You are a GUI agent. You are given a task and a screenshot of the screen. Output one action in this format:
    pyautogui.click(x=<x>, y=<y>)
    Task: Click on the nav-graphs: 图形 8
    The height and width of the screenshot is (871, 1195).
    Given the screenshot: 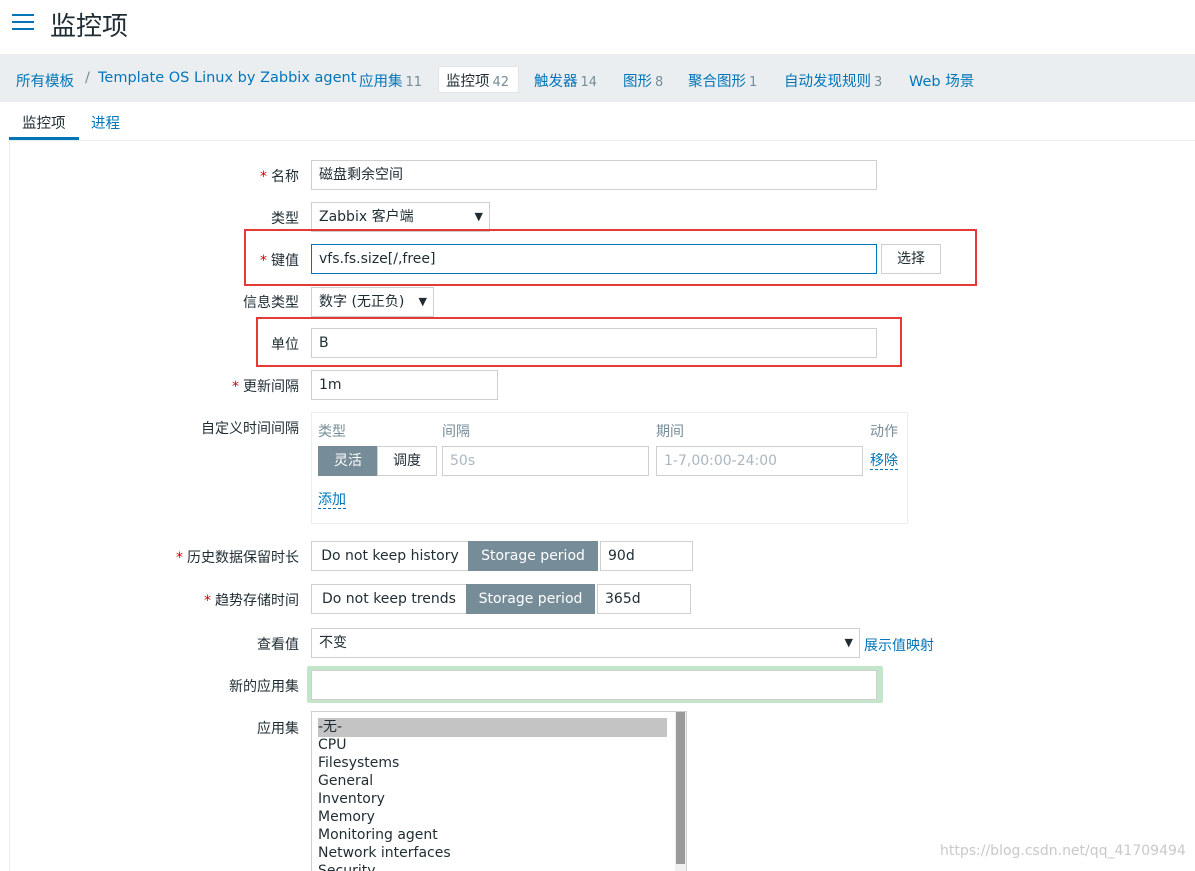 What is the action you would take?
    pyautogui.click(x=643, y=80)
    